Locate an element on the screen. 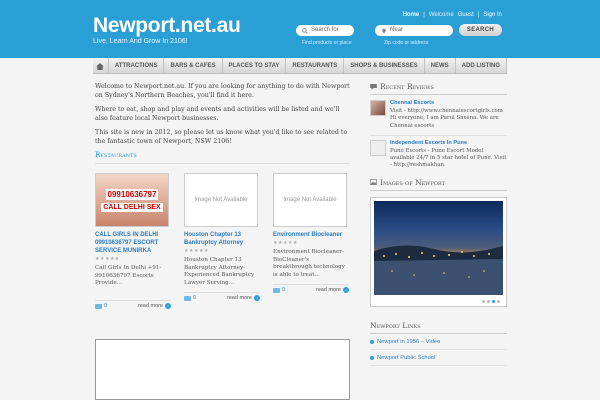 Image resolution: width=600 pixels, height=400 pixels. sidebar-link: Newport Public School is located at coordinates (438, 358).